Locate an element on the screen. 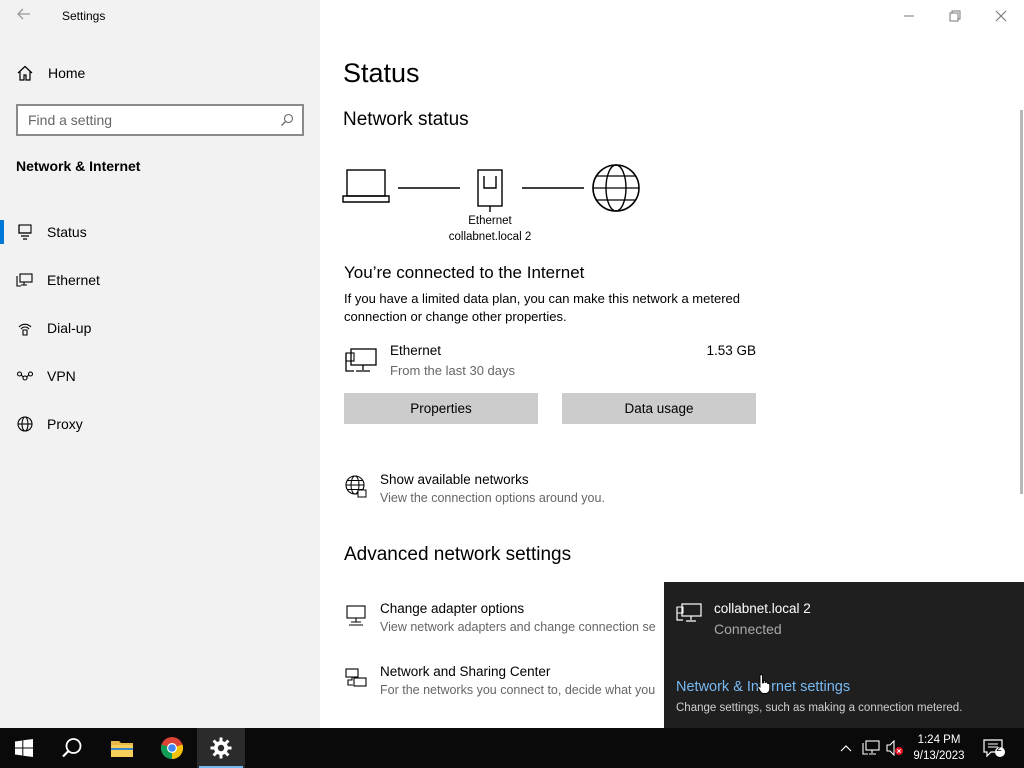  start-button is located at coordinates (24, 748).